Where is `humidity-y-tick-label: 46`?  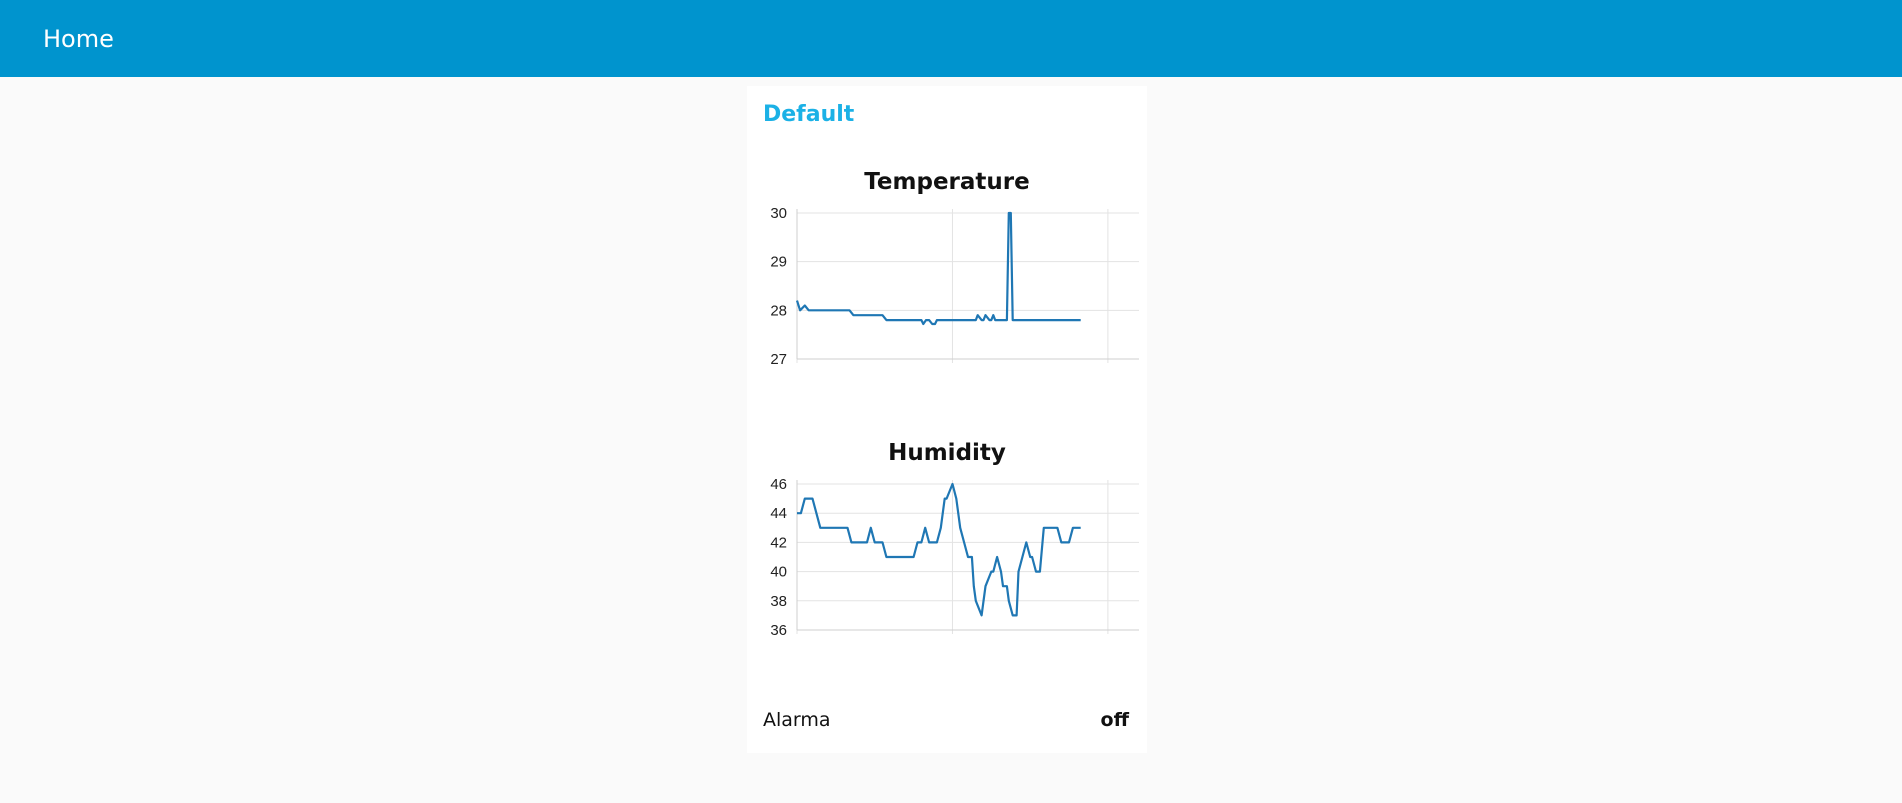 humidity-y-tick-label: 46 is located at coordinates (778, 484).